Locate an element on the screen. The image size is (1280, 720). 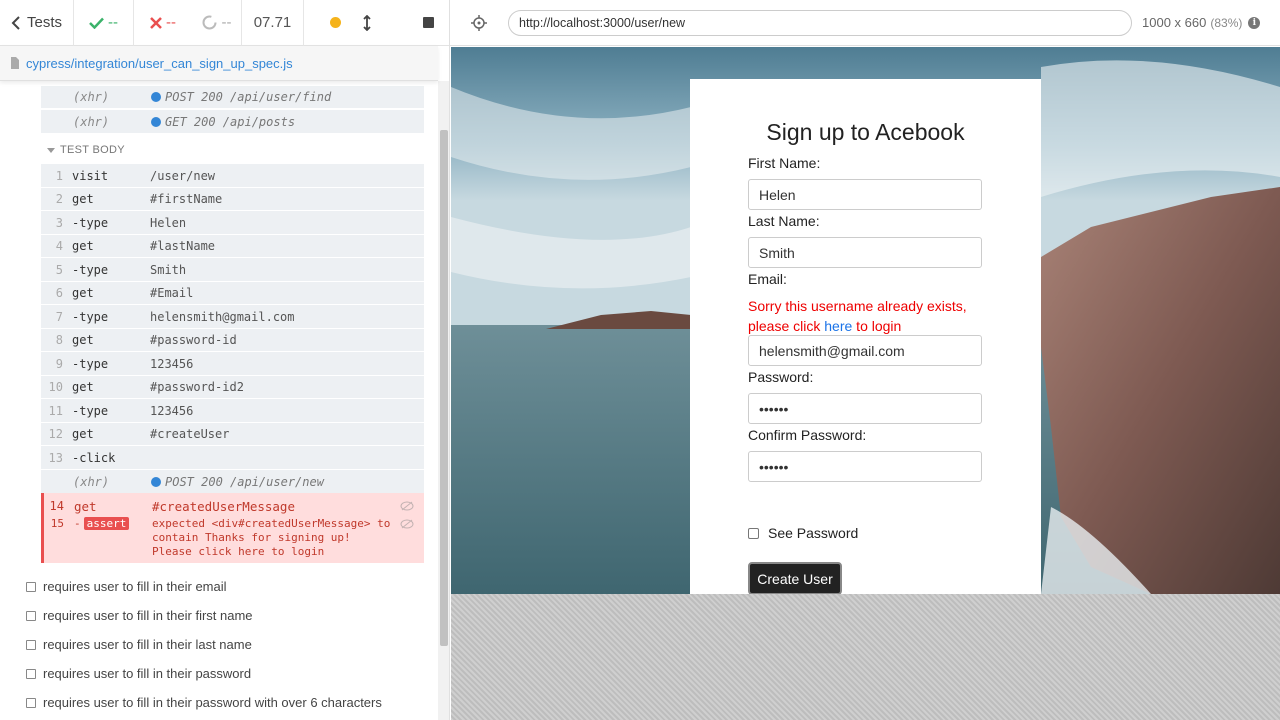
command-row: (xhr) GET 200 /api/posts is located at coordinates (232, 121).